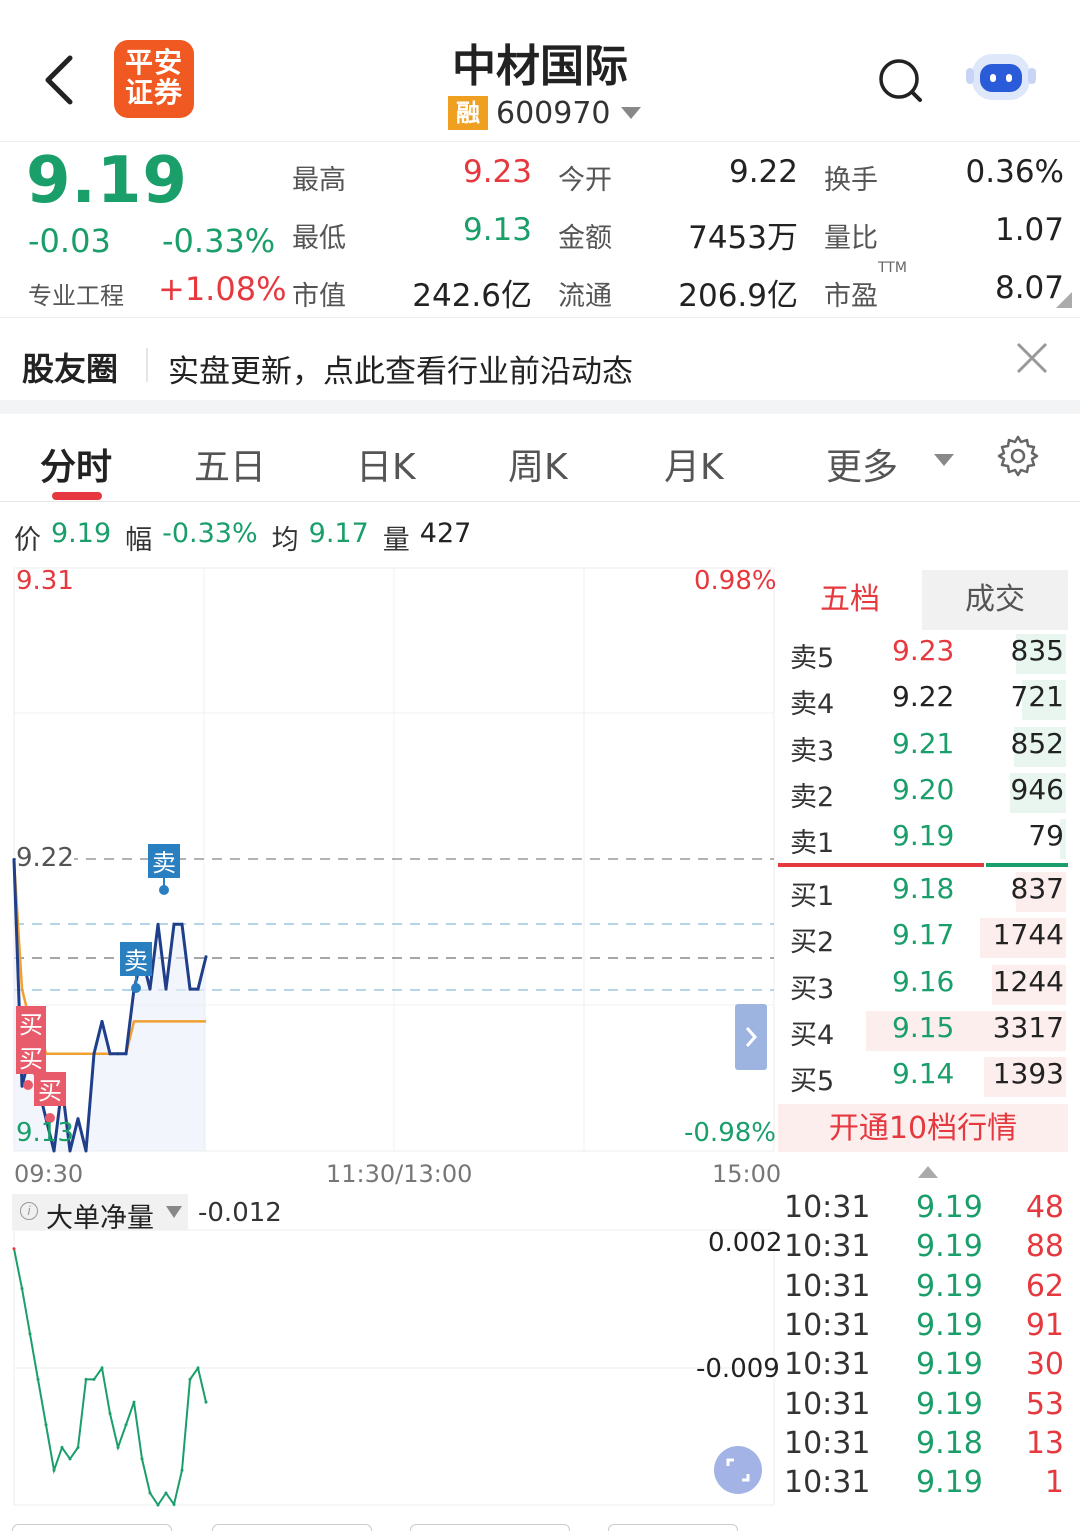 This screenshot has width=1080, height=1531. I want to click on ask-level-row: 卖5 9.23 835, so click(923, 655).